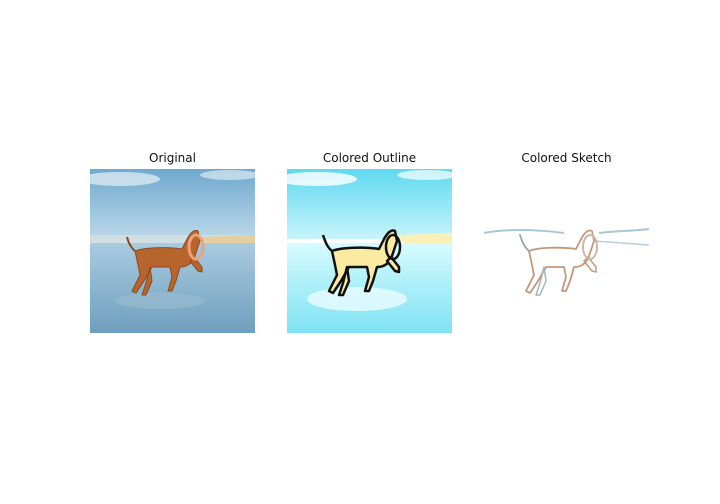 The height and width of the screenshot is (504, 720). I want to click on panel-title-original: Original, so click(172, 158).